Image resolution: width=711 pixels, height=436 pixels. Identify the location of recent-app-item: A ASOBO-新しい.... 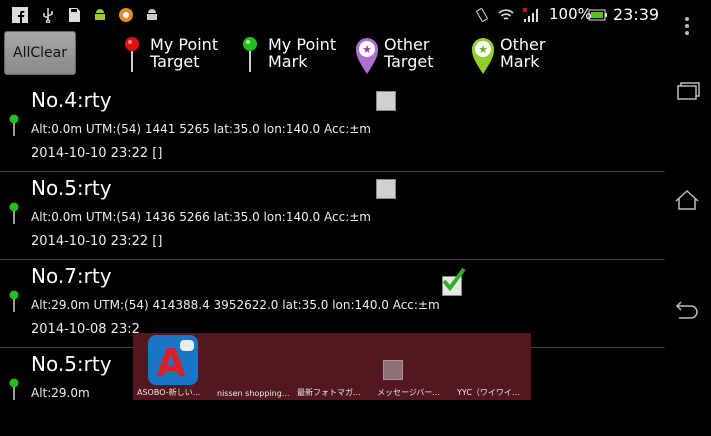
(177, 366).